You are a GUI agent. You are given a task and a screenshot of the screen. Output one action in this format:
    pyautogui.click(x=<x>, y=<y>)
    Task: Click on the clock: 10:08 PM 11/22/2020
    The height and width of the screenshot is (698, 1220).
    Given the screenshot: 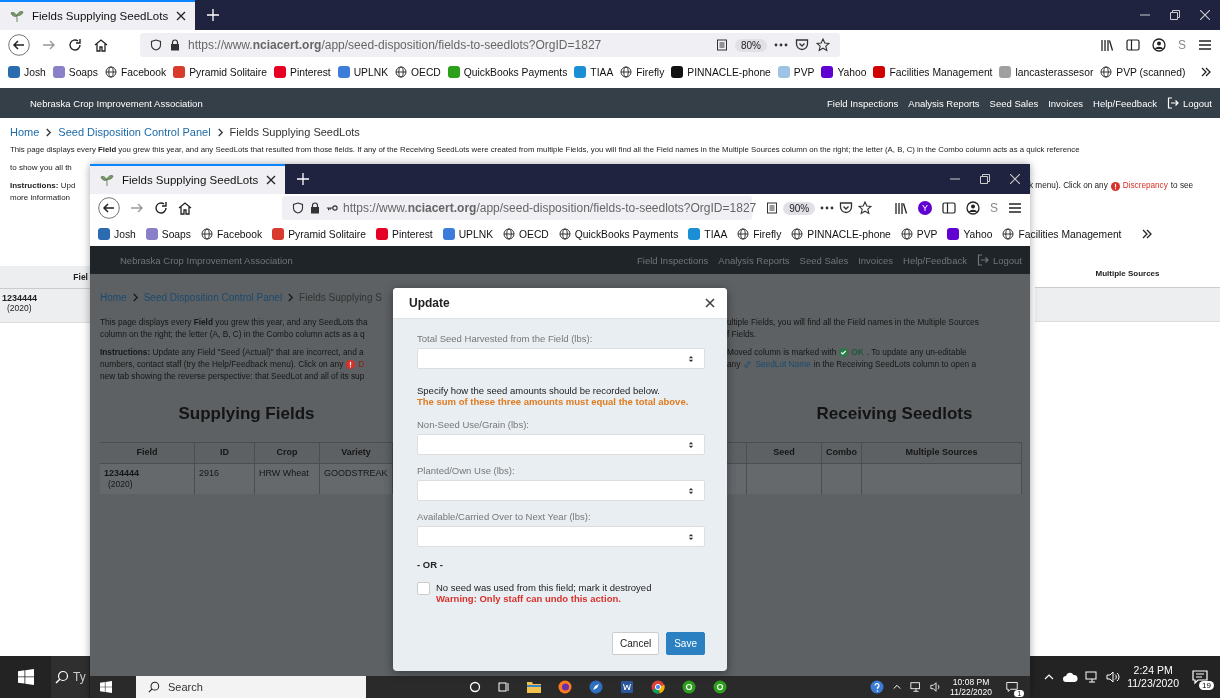 What is the action you would take?
    pyautogui.click(x=971, y=687)
    